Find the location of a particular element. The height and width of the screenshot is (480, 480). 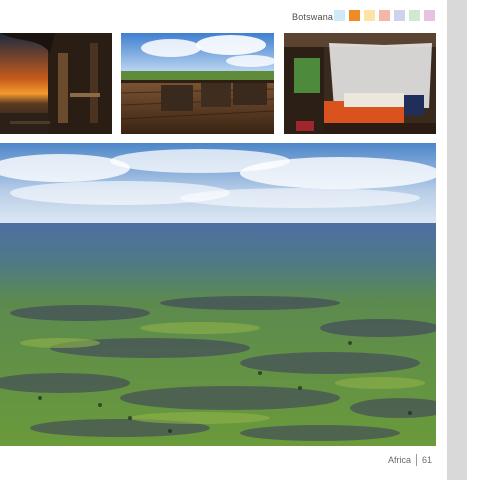

page-number: 61 is located at coordinates (427, 460).